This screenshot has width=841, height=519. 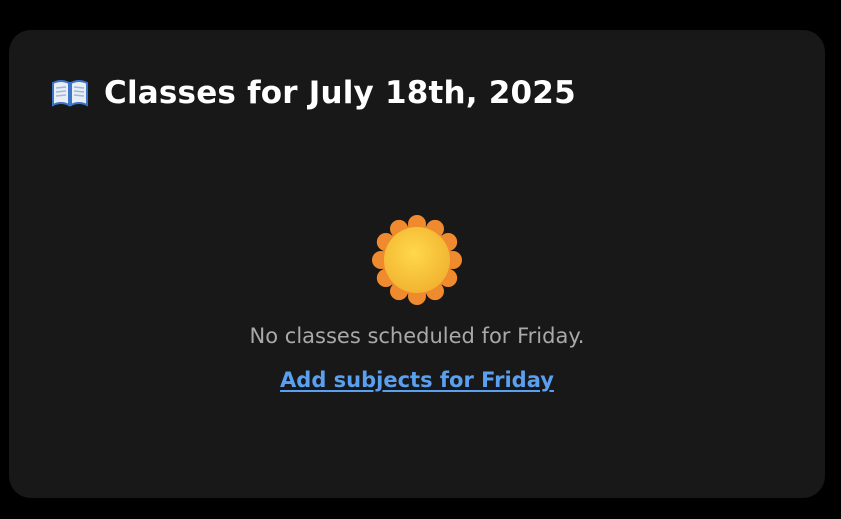 I want to click on card-header: Classes for July 18th, 2025, so click(x=313, y=93).